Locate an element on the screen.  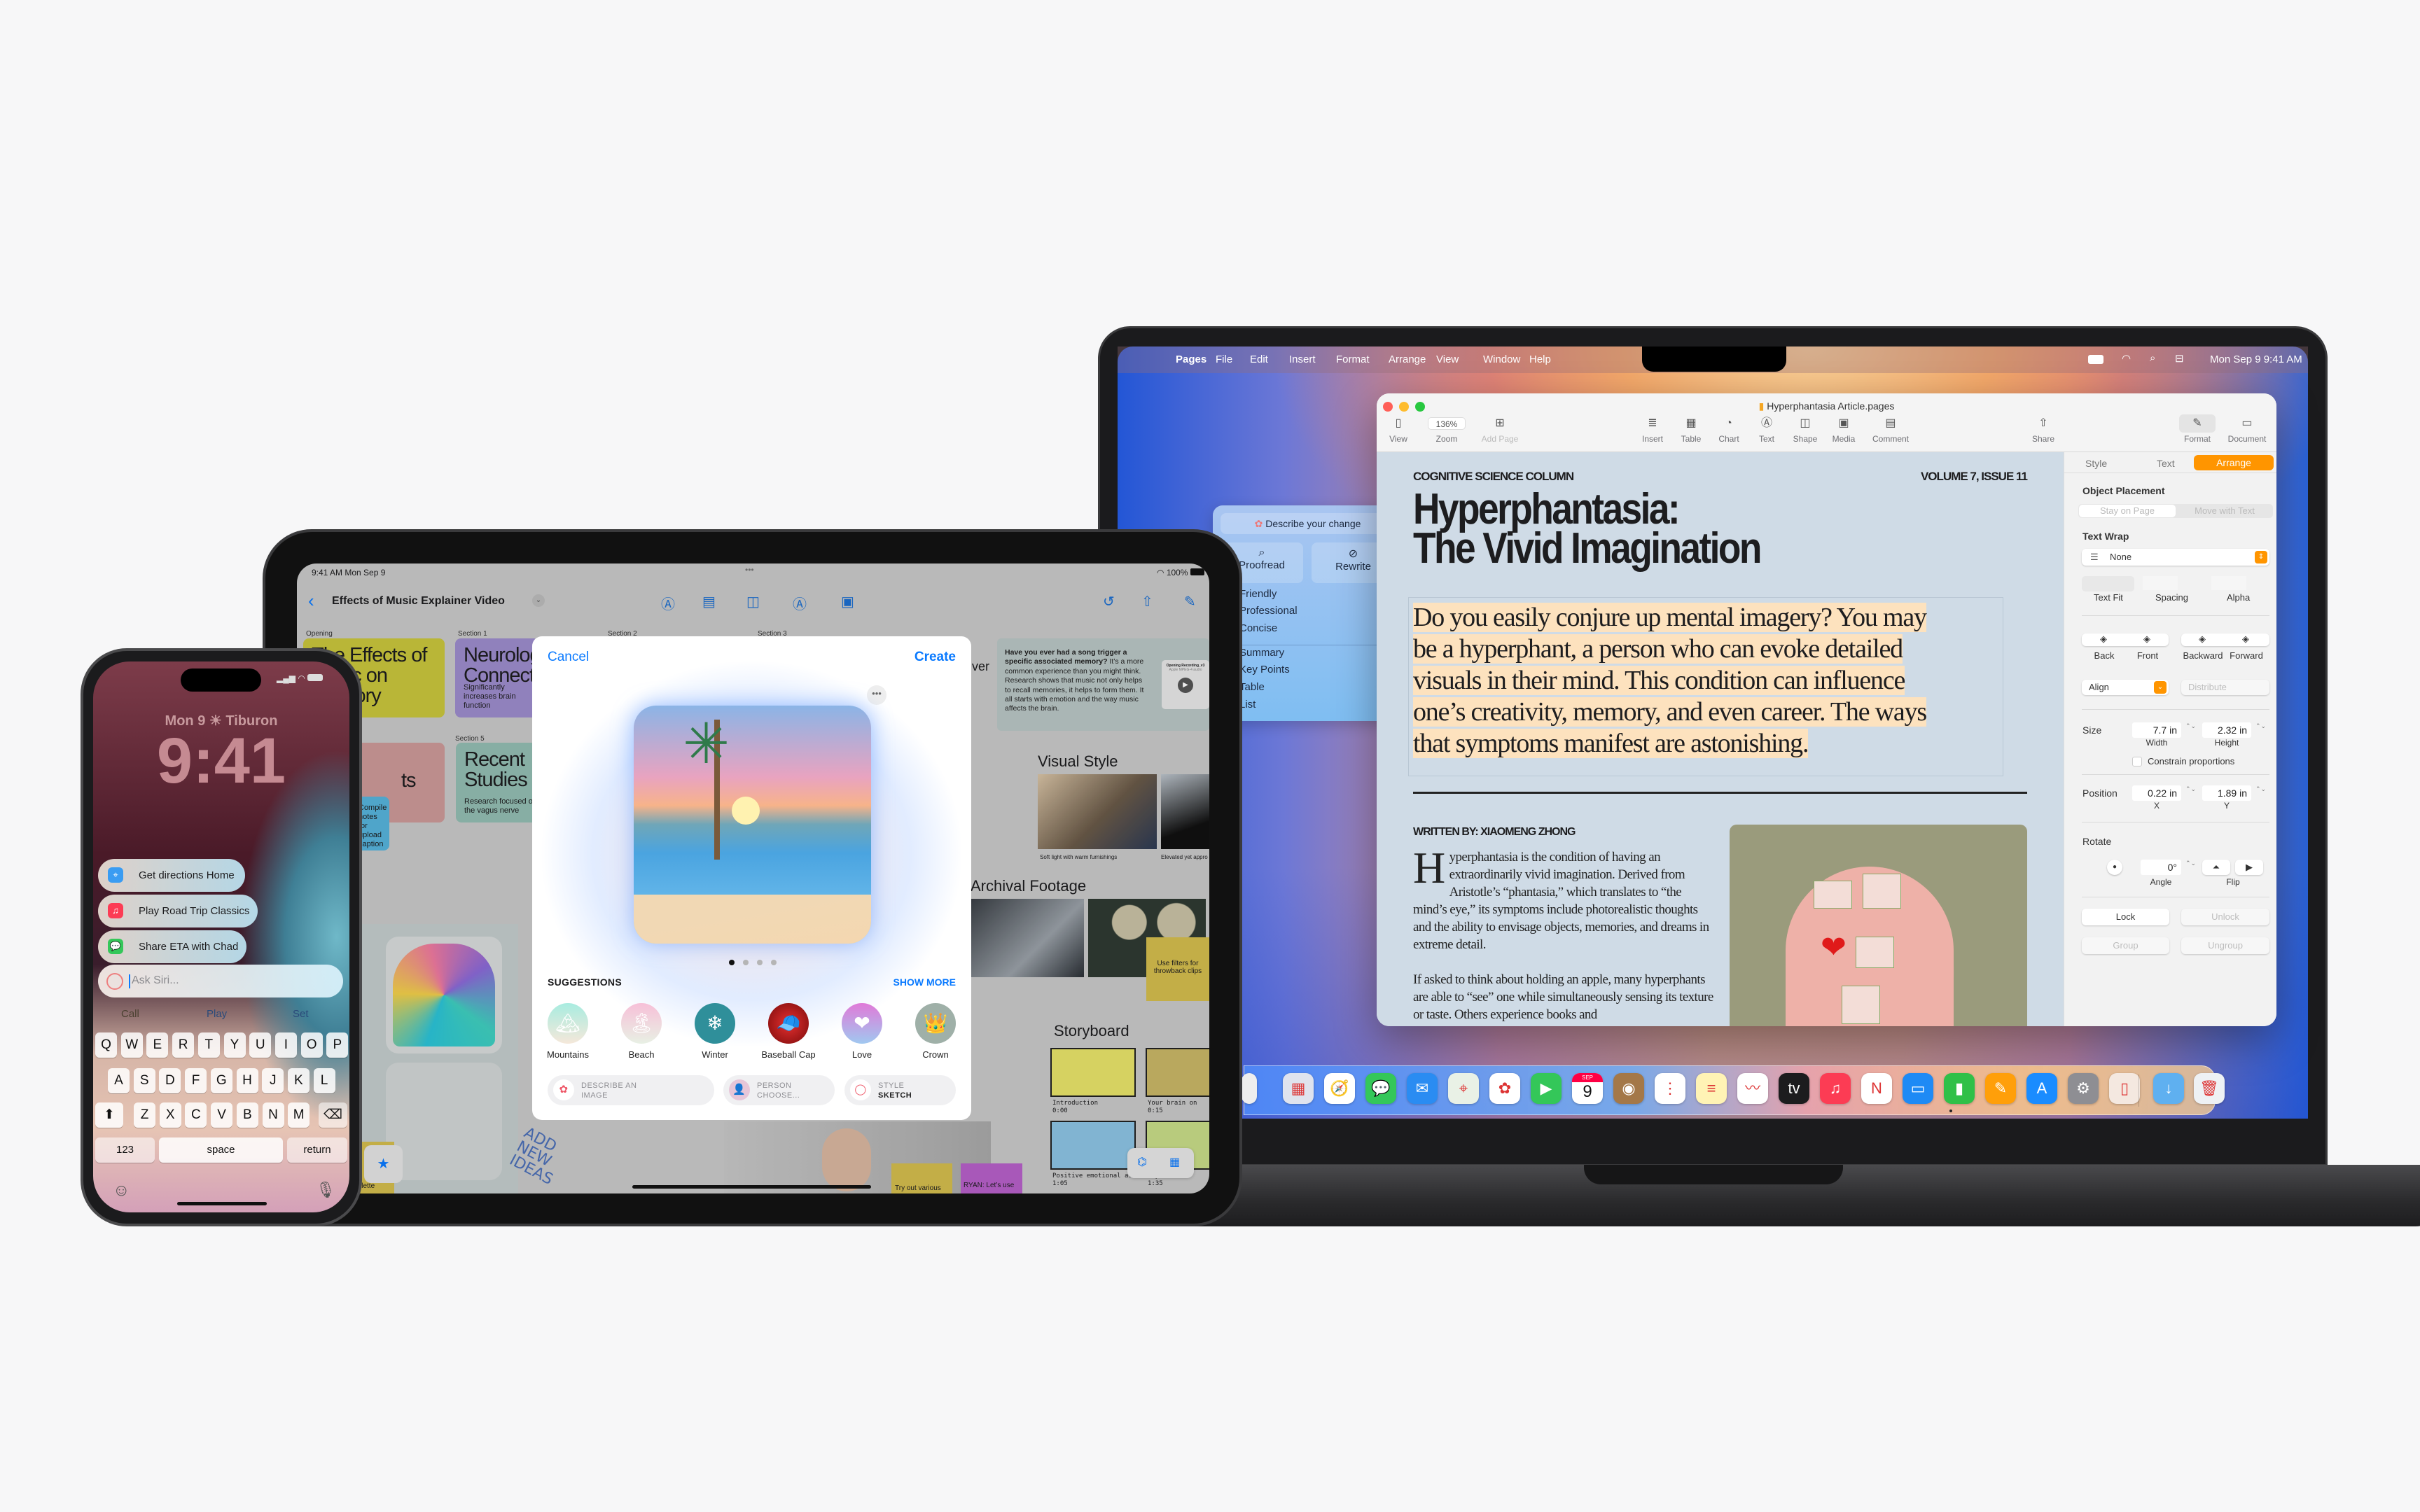
dock-trash-icon: 🗑 is located at coordinates (2209, 1088).